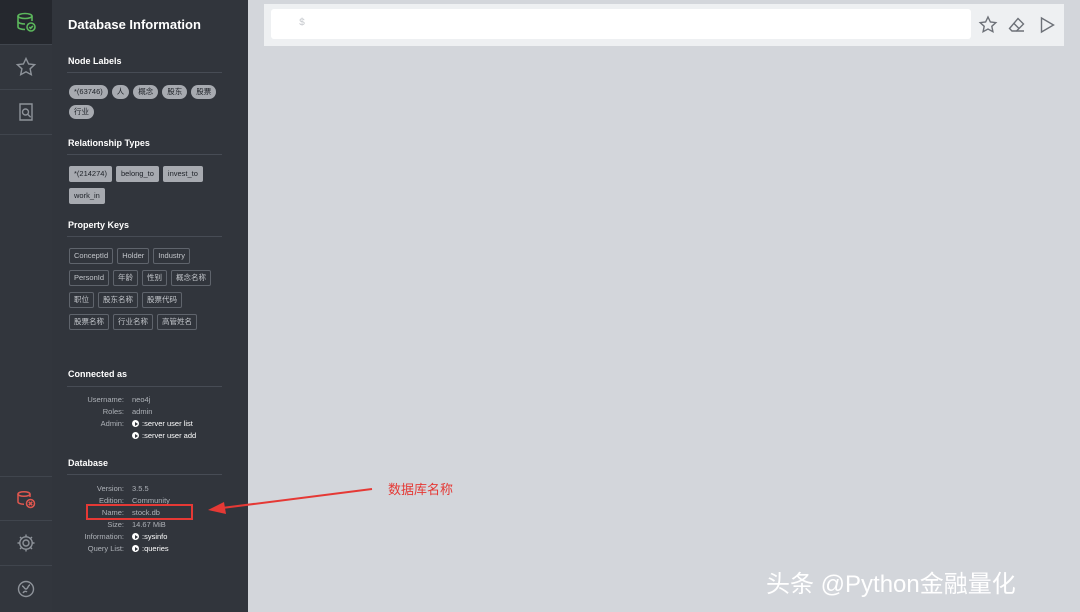  What do you see at coordinates (421, 490) in the screenshot?
I see `annotation-text: 数据库名称` at bounding box center [421, 490].